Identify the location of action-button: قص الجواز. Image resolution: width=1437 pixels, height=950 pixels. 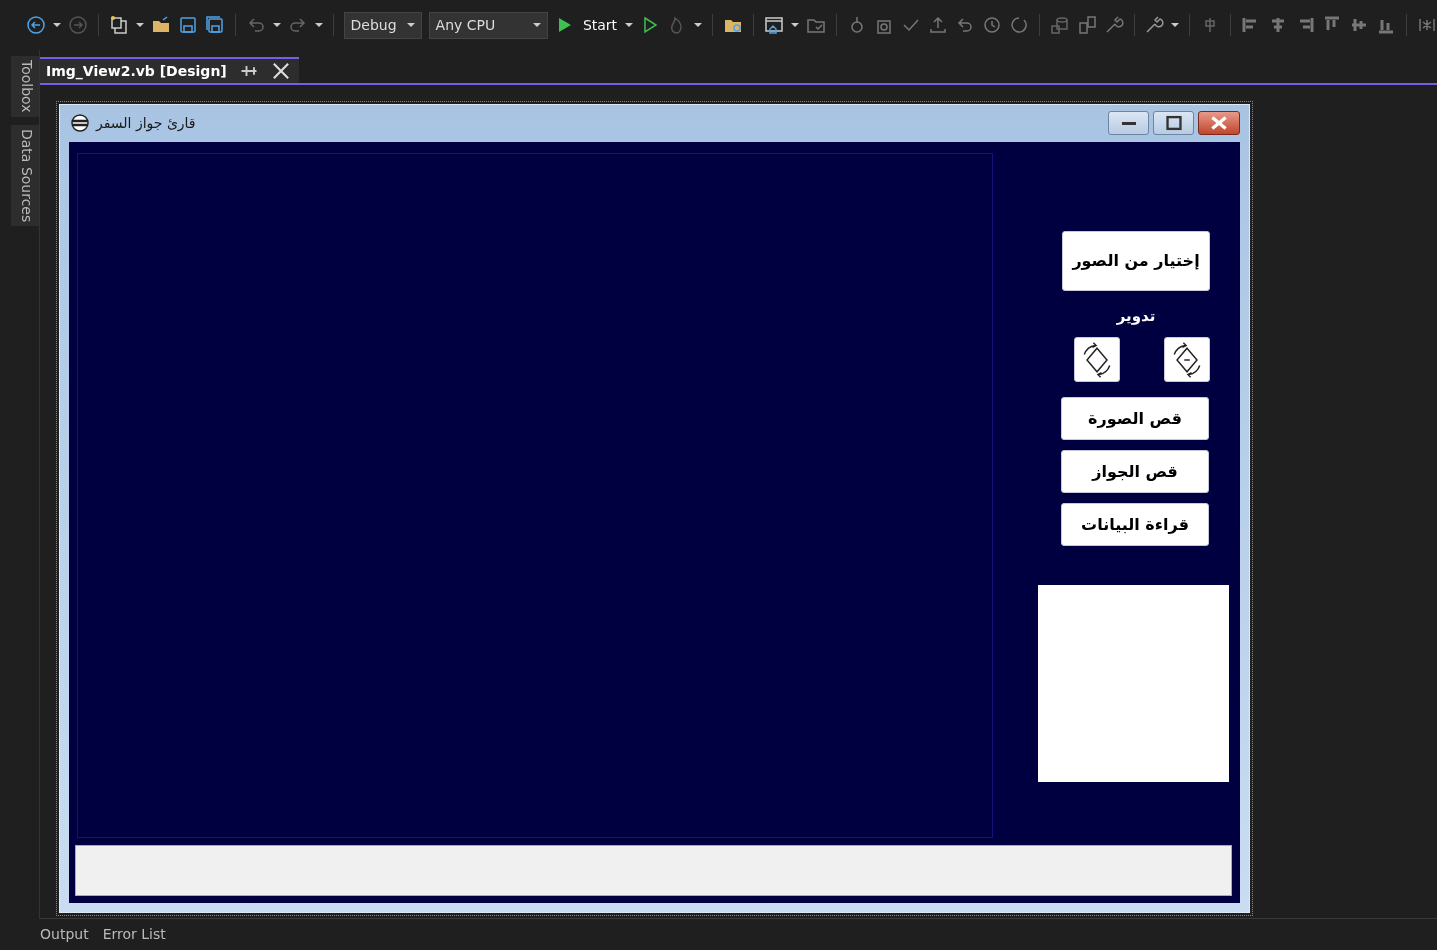
(1135, 472).